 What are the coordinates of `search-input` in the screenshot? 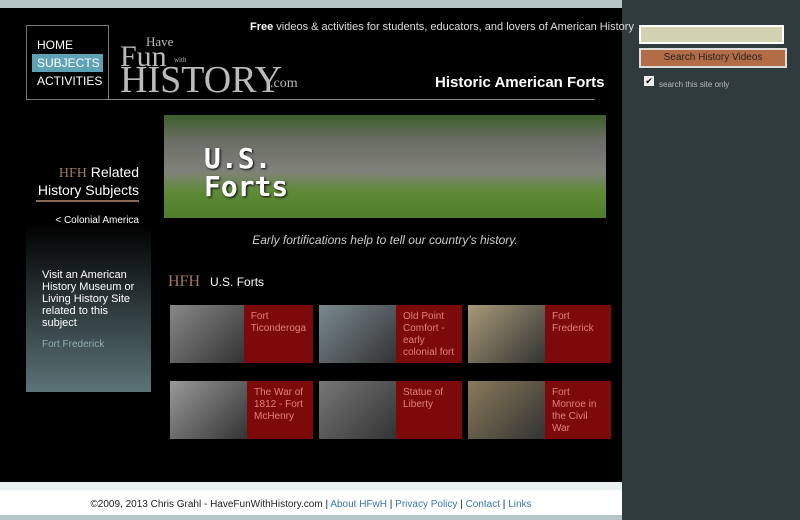 It's located at (711, 34).